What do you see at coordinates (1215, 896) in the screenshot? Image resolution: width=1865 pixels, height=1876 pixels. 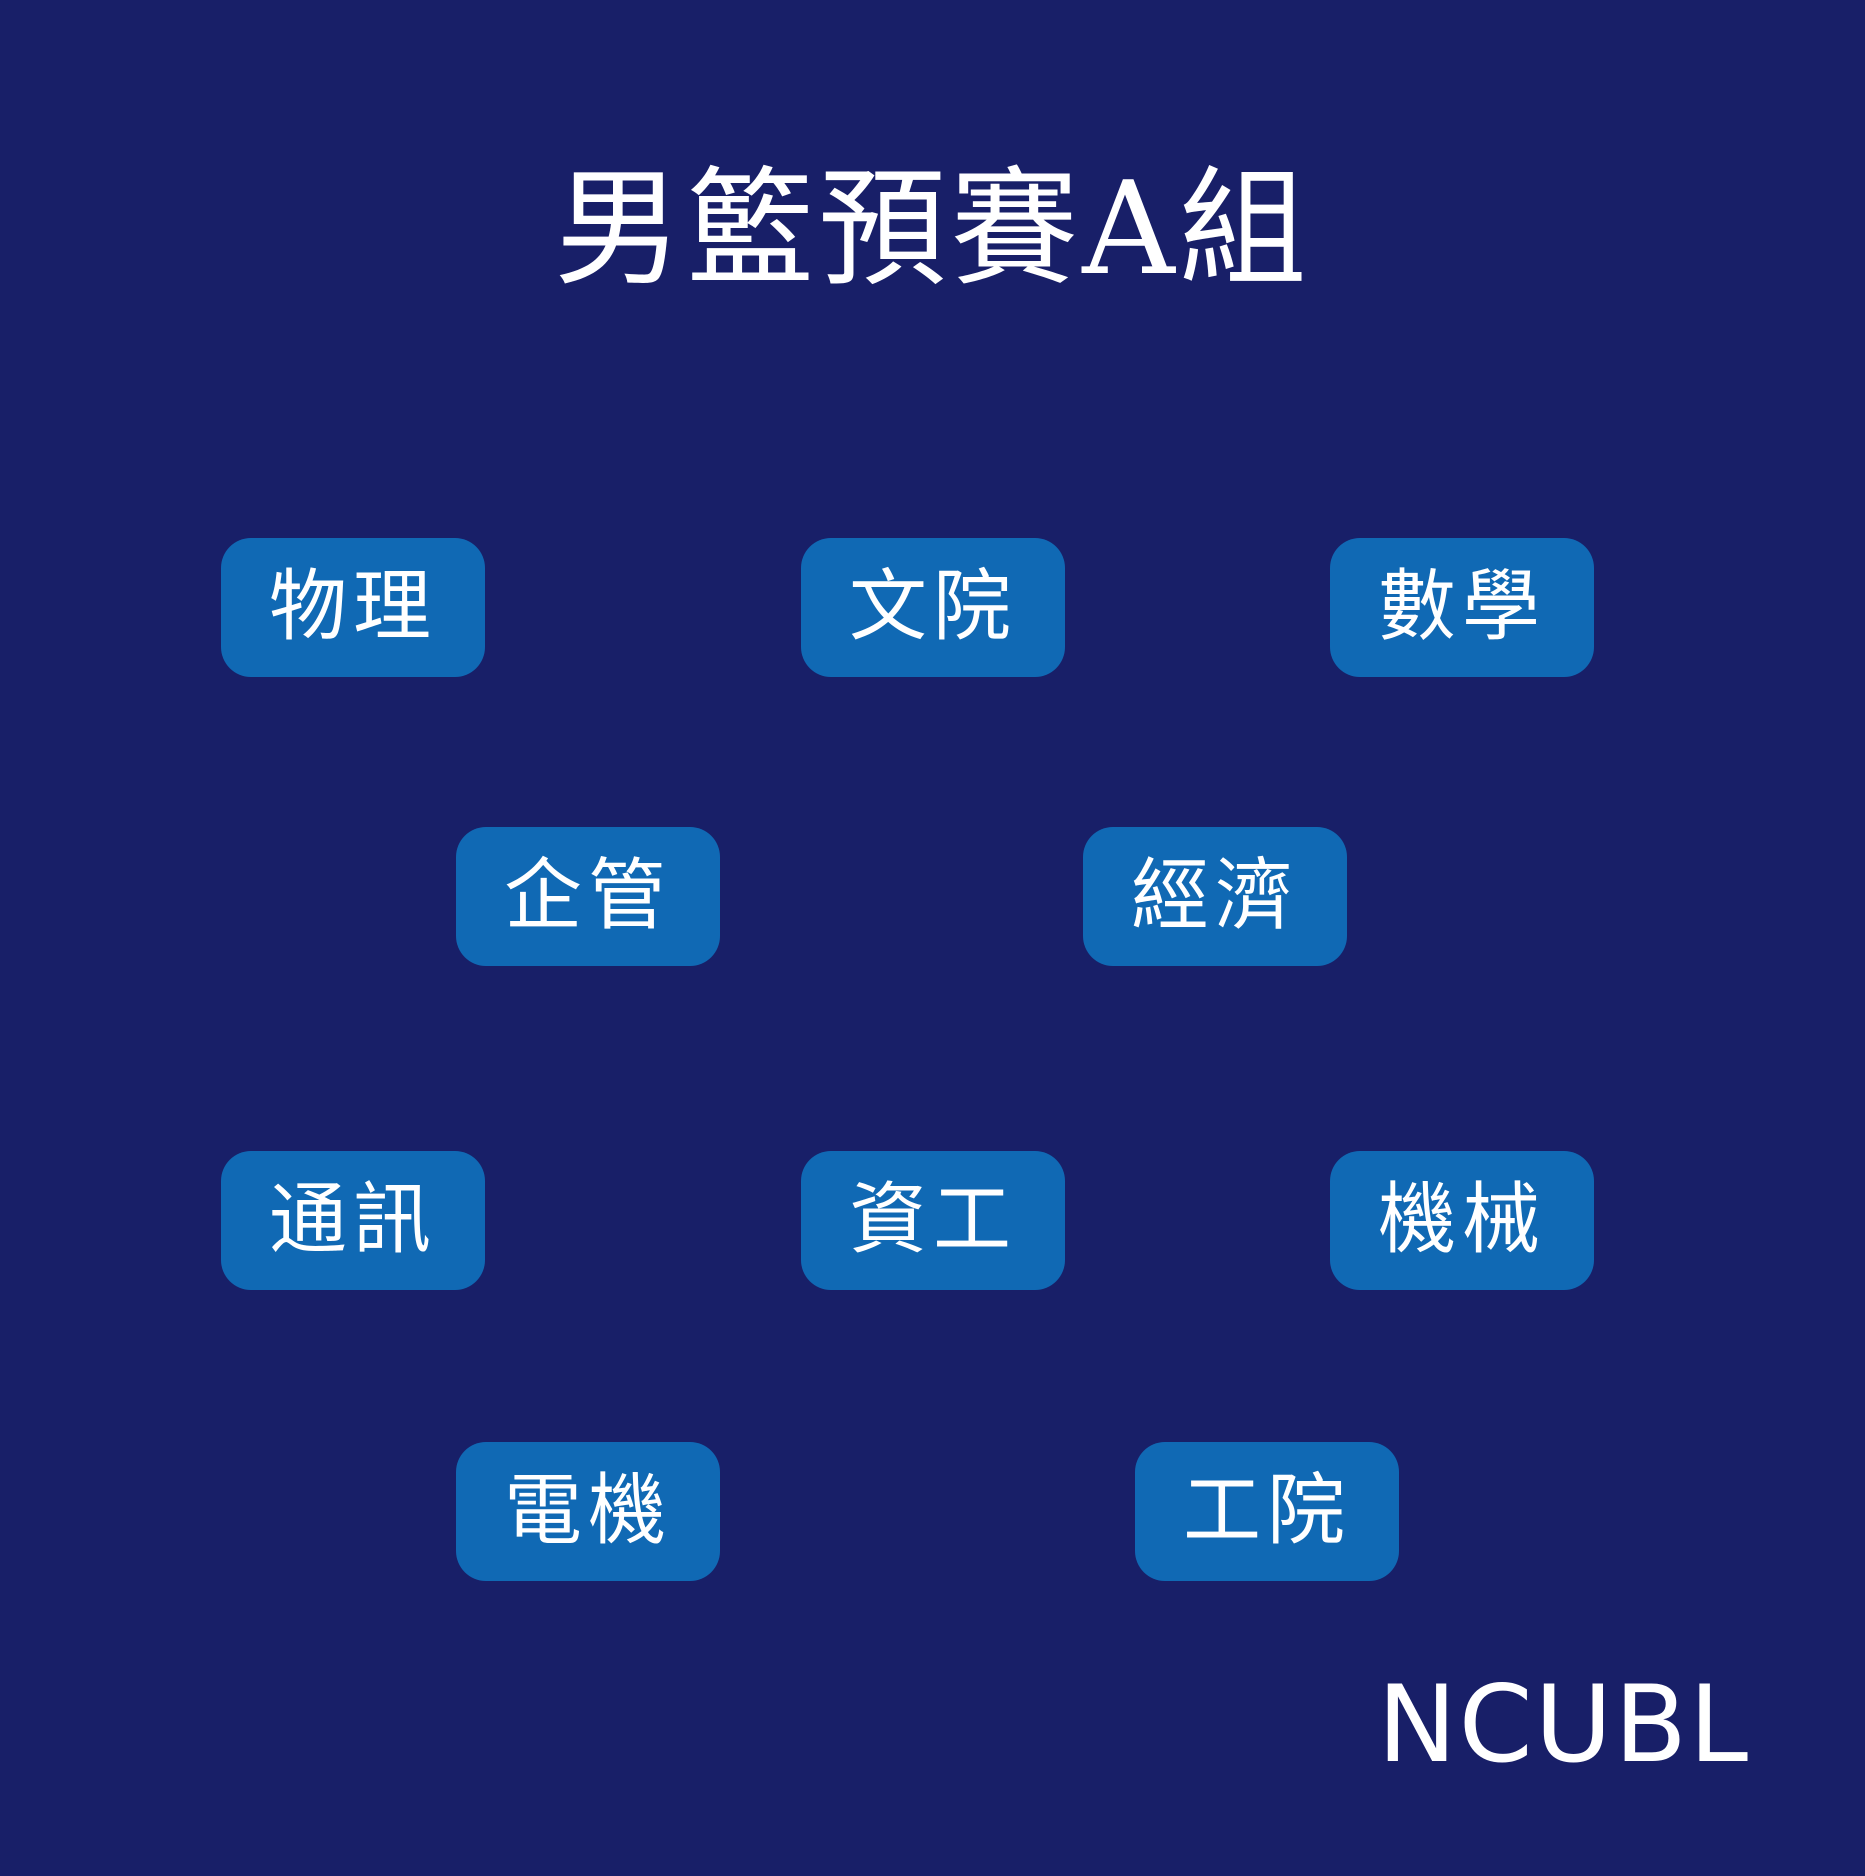 I see `team-box-economics: 經濟` at bounding box center [1215, 896].